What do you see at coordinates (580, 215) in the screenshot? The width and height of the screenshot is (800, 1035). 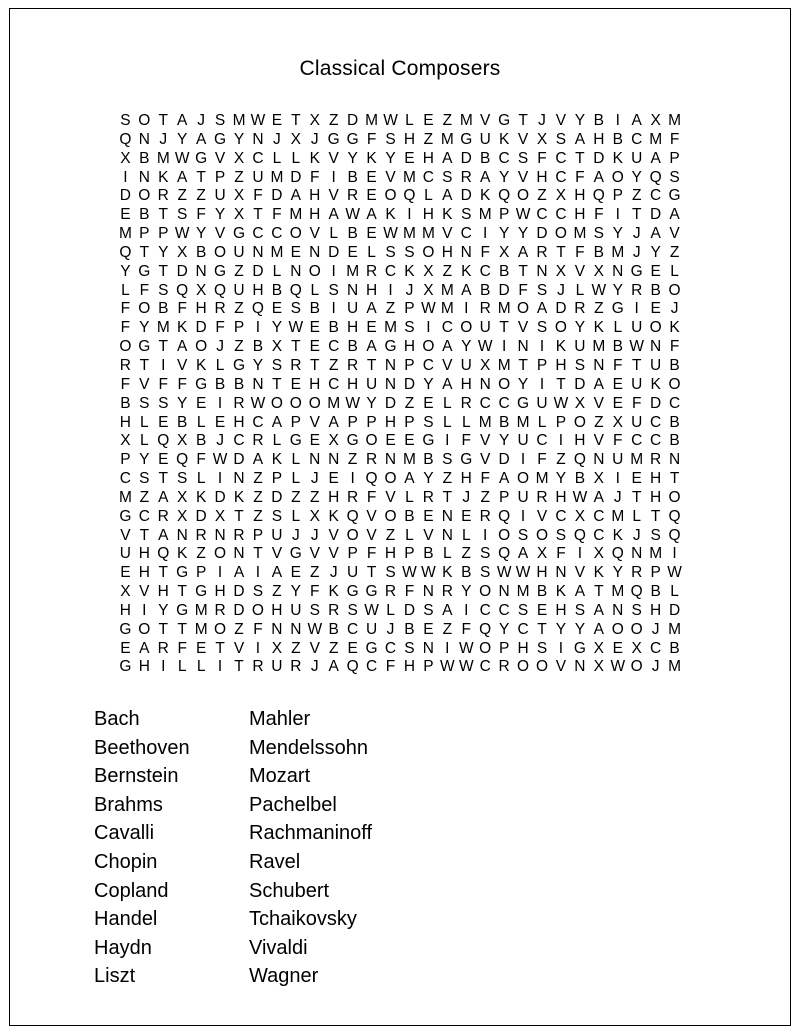 I see `grid-letter: H` at bounding box center [580, 215].